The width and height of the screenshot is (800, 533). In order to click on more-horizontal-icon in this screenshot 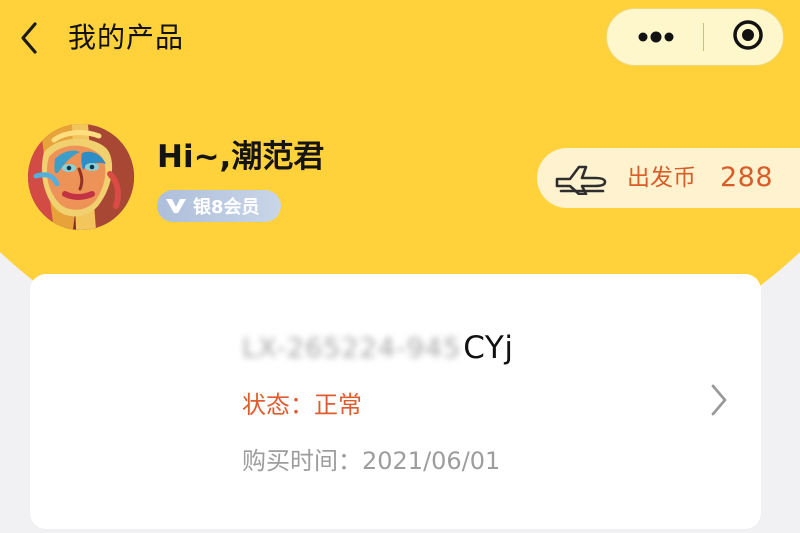, I will do `click(656, 37)`.